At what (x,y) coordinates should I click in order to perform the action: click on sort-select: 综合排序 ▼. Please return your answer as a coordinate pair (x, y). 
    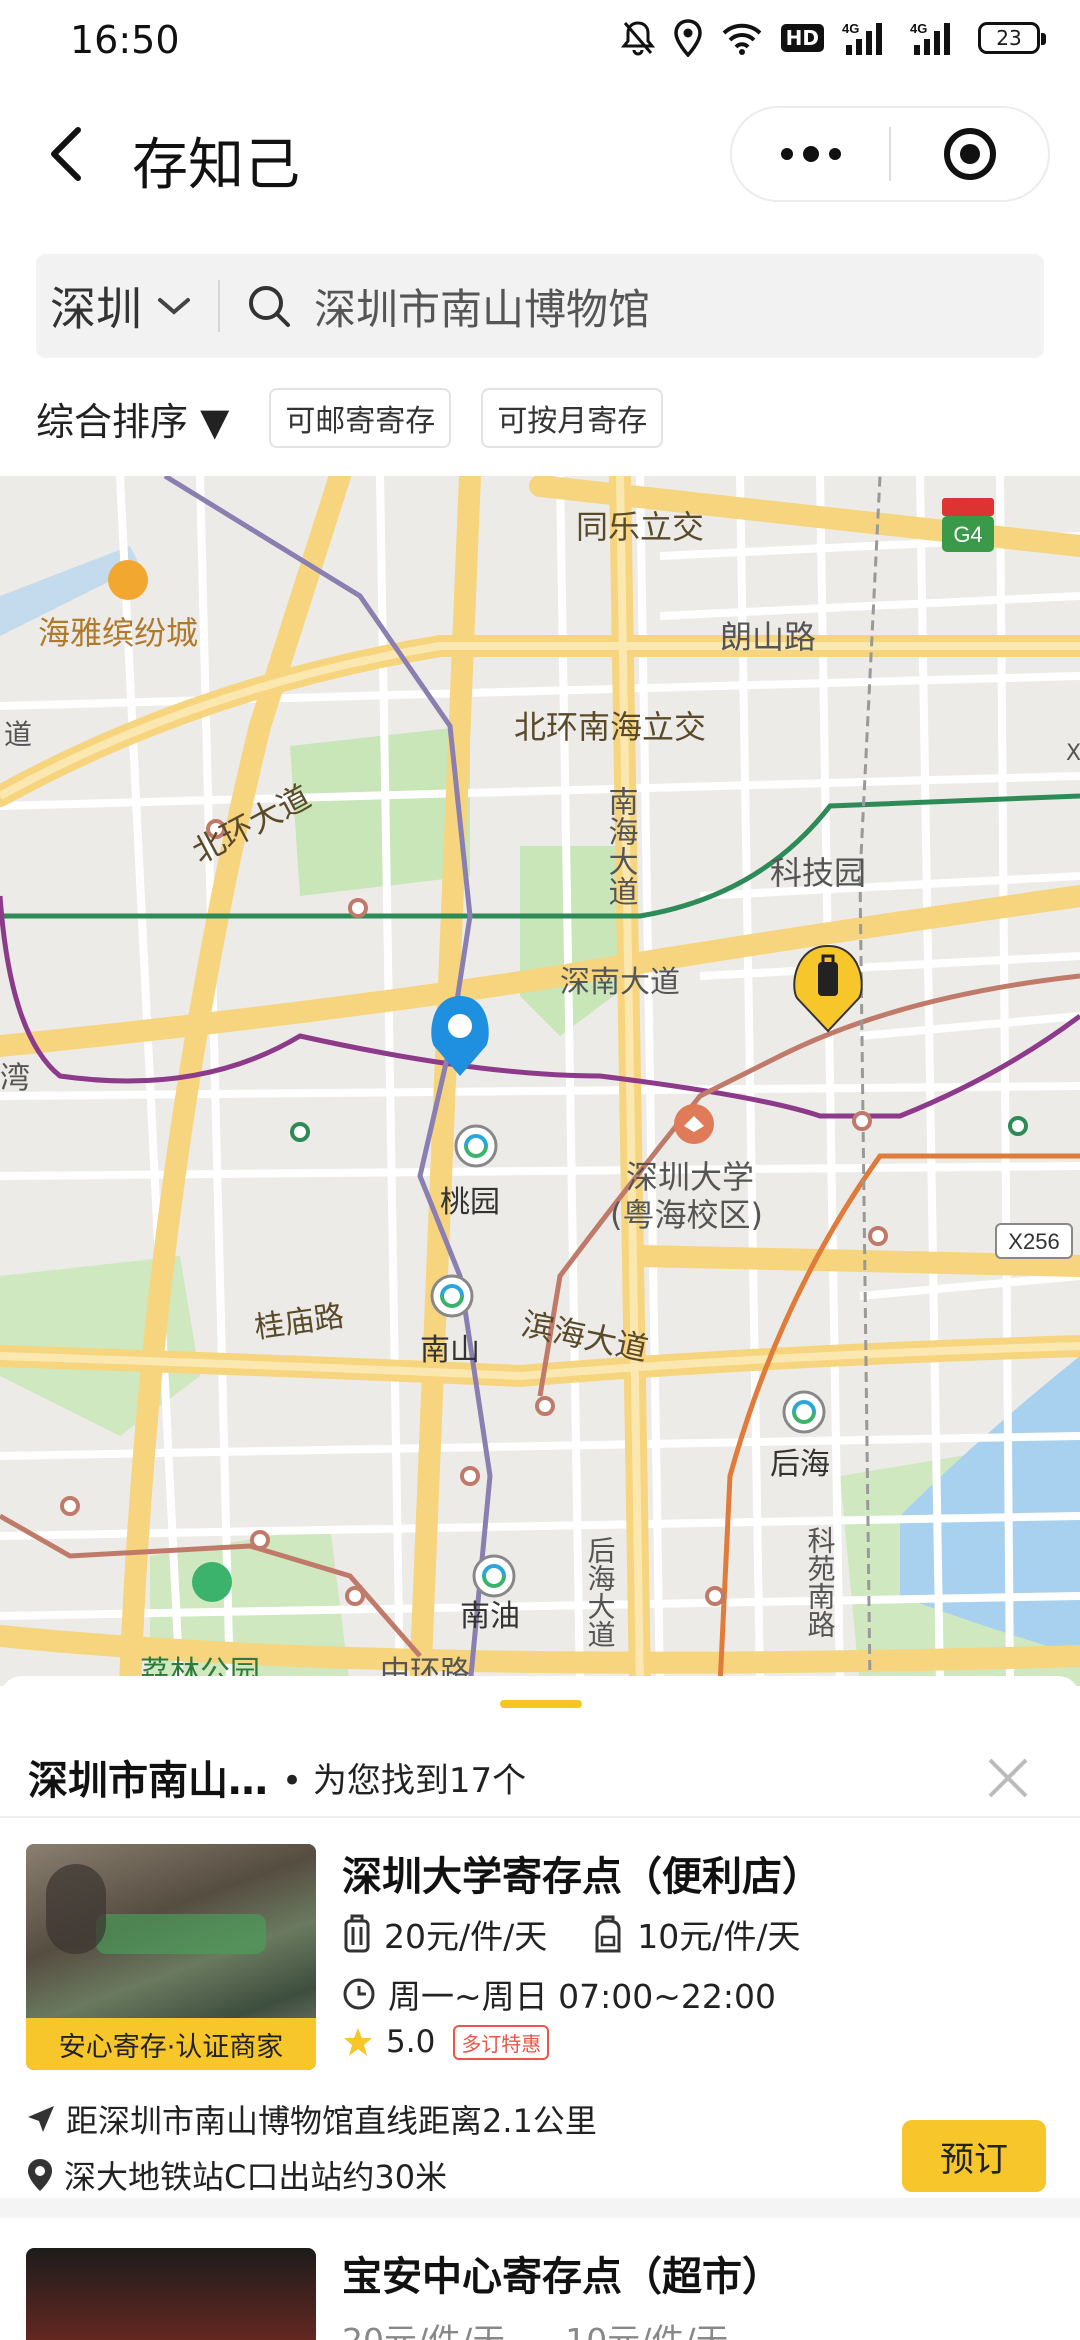
    Looking at the image, I should click on (132, 418).